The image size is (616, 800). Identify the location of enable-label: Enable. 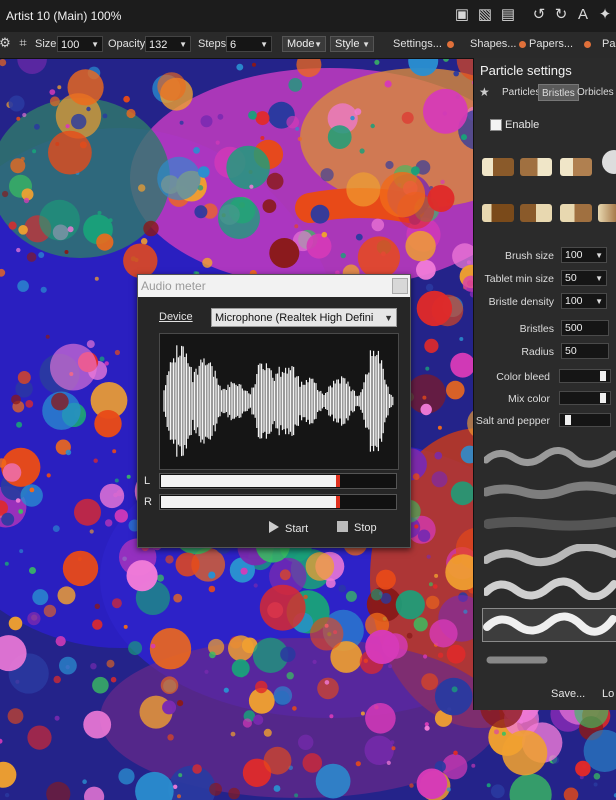
(522, 125).